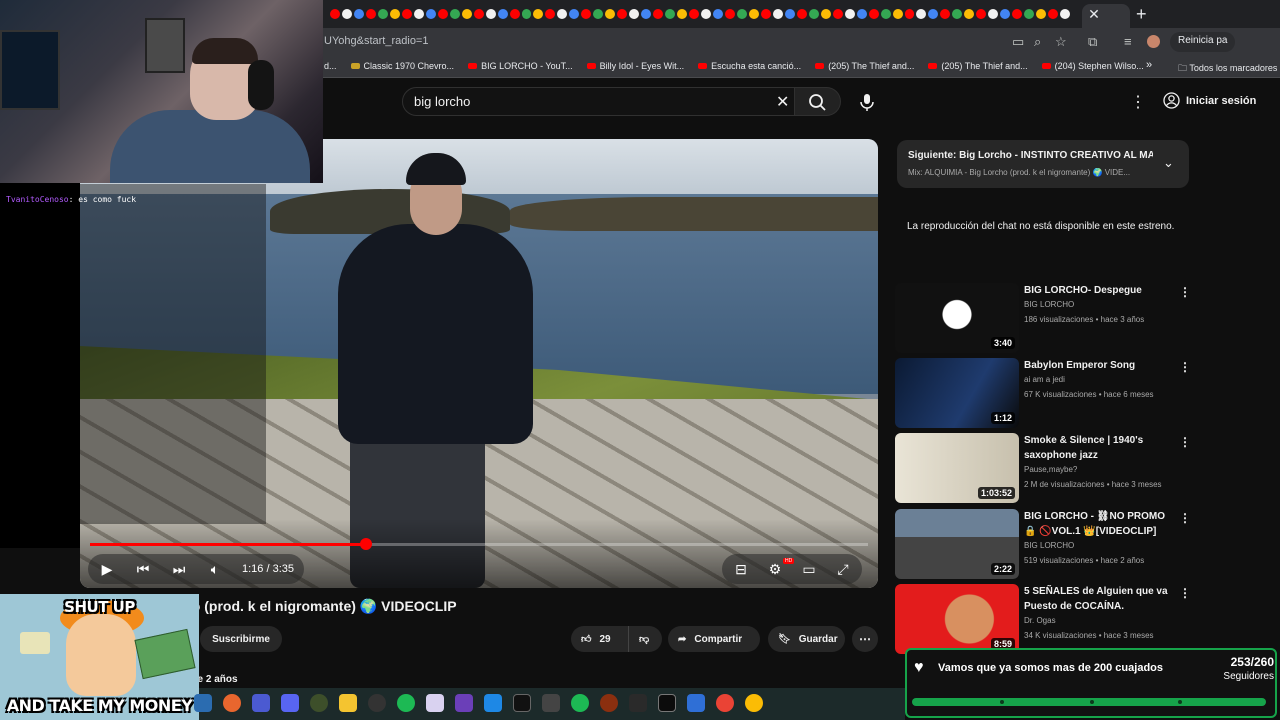 This screenshot has width=1280, height=720. Describe the element at coordinates (865, 639) in the screenshot. I see `more-actions-icon: ⋯` at that location.